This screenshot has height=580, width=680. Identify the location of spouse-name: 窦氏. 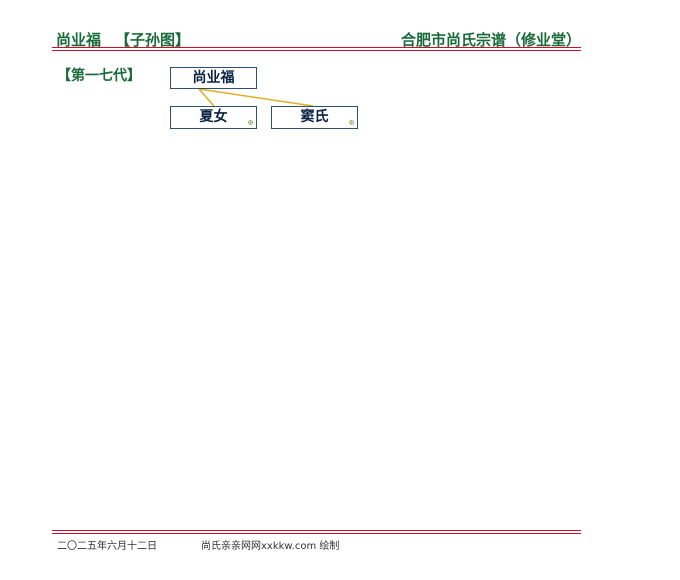
(314, 117).